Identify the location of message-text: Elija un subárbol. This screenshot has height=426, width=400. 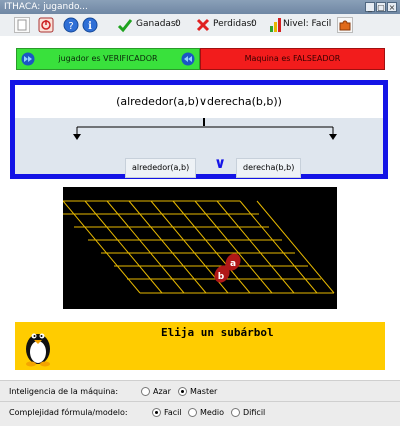
(217, 332).